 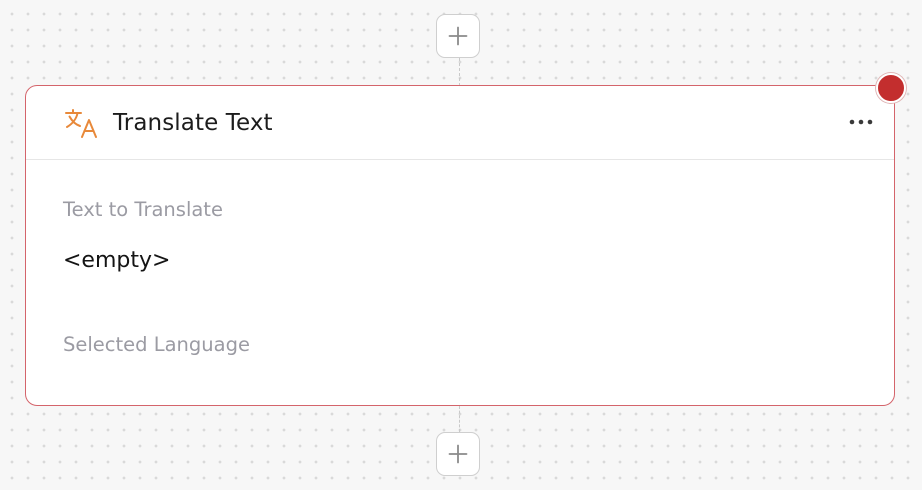 What do you see at coordinates (460, 123) in the screenshot?
I see `node-header: Translate Text` at bounding box center [460, 123].